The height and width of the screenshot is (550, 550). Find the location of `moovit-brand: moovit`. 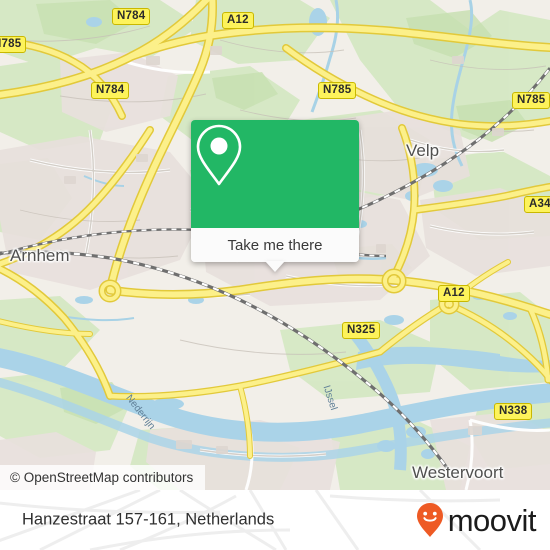

moovit-brand: moovit is located at coordinates (475, 520).